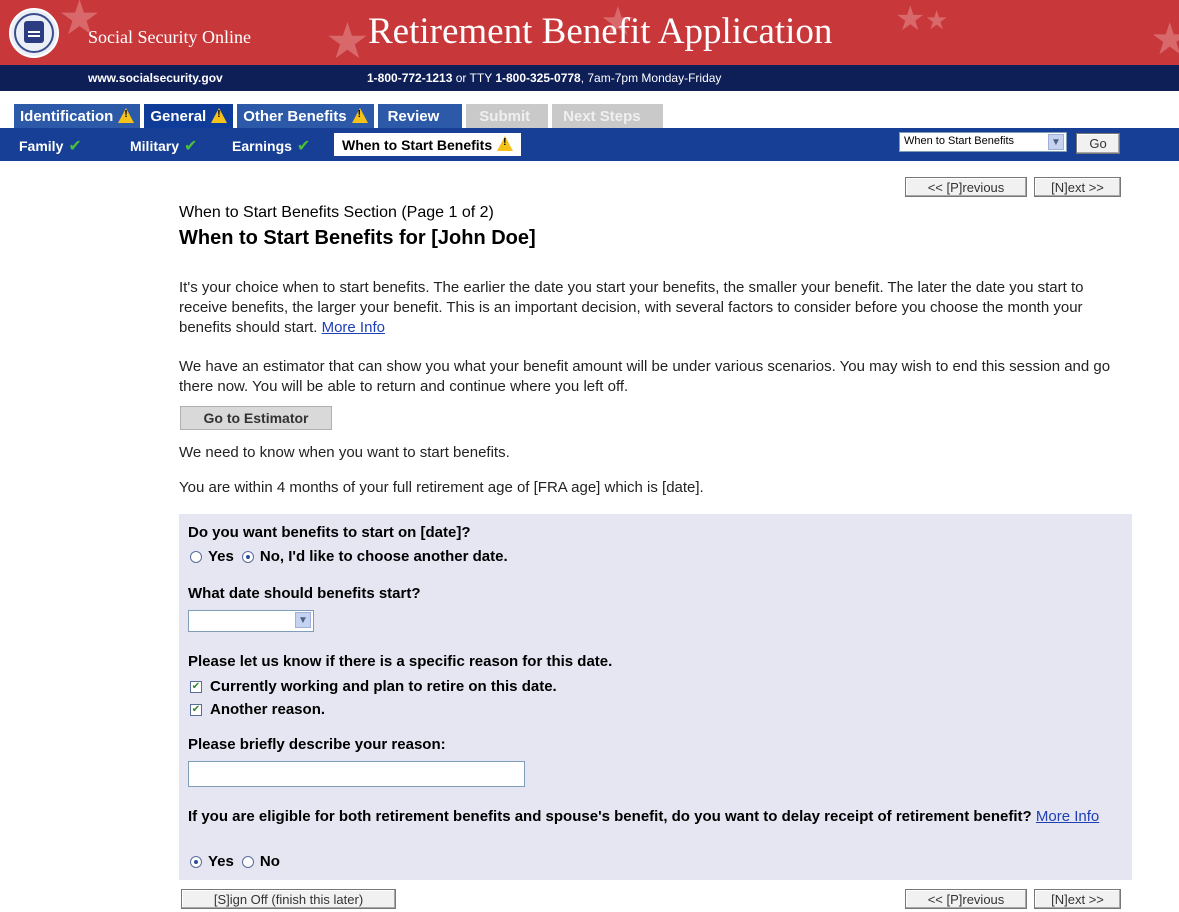 The width and height of the screenshot is (1179, 912). I want to click on ssa-seal-logo, so click(34, 33).